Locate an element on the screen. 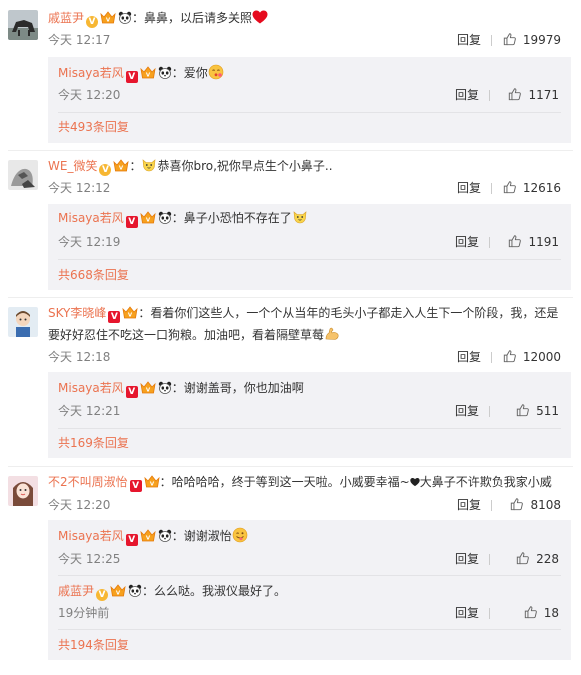 The height and width of the screenshot is (675, 581). cat-face-emoji-icon is located at coordinates (149, 165).